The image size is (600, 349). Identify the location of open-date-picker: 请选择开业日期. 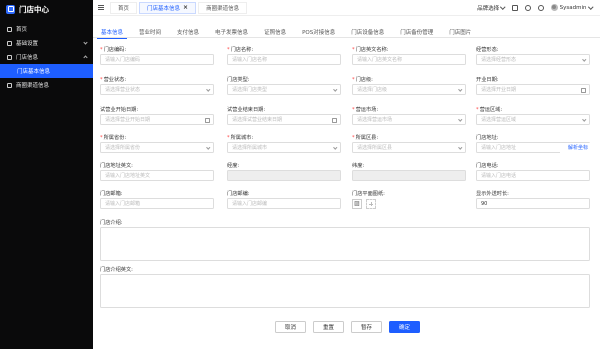
(533, 89).